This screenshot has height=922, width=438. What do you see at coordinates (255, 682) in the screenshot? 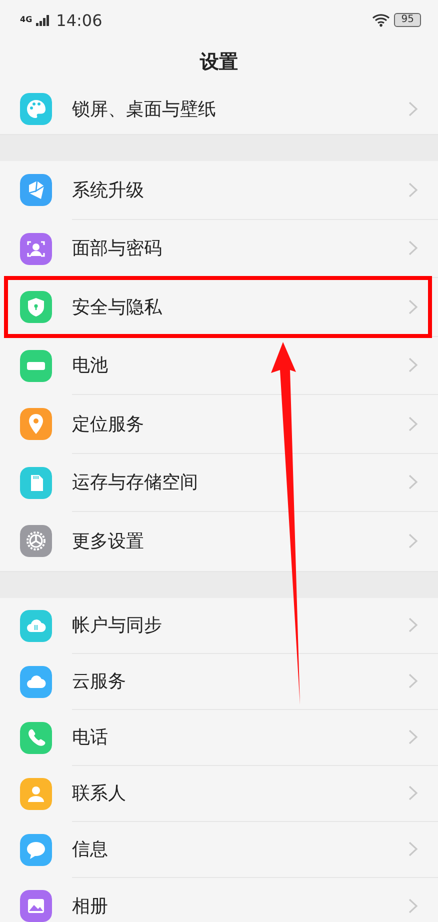
I see `settings-item: 云服务` at bounding box center [255, 682].